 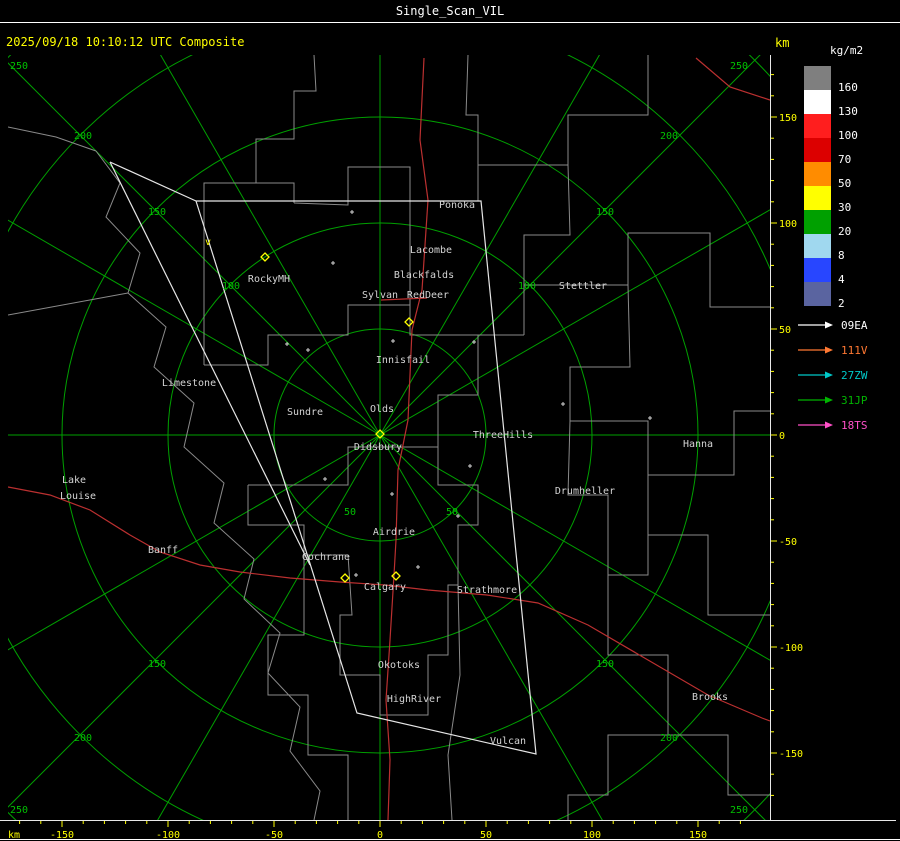 I want to click on city-label: HighRiver, so click(x=414, y=699).